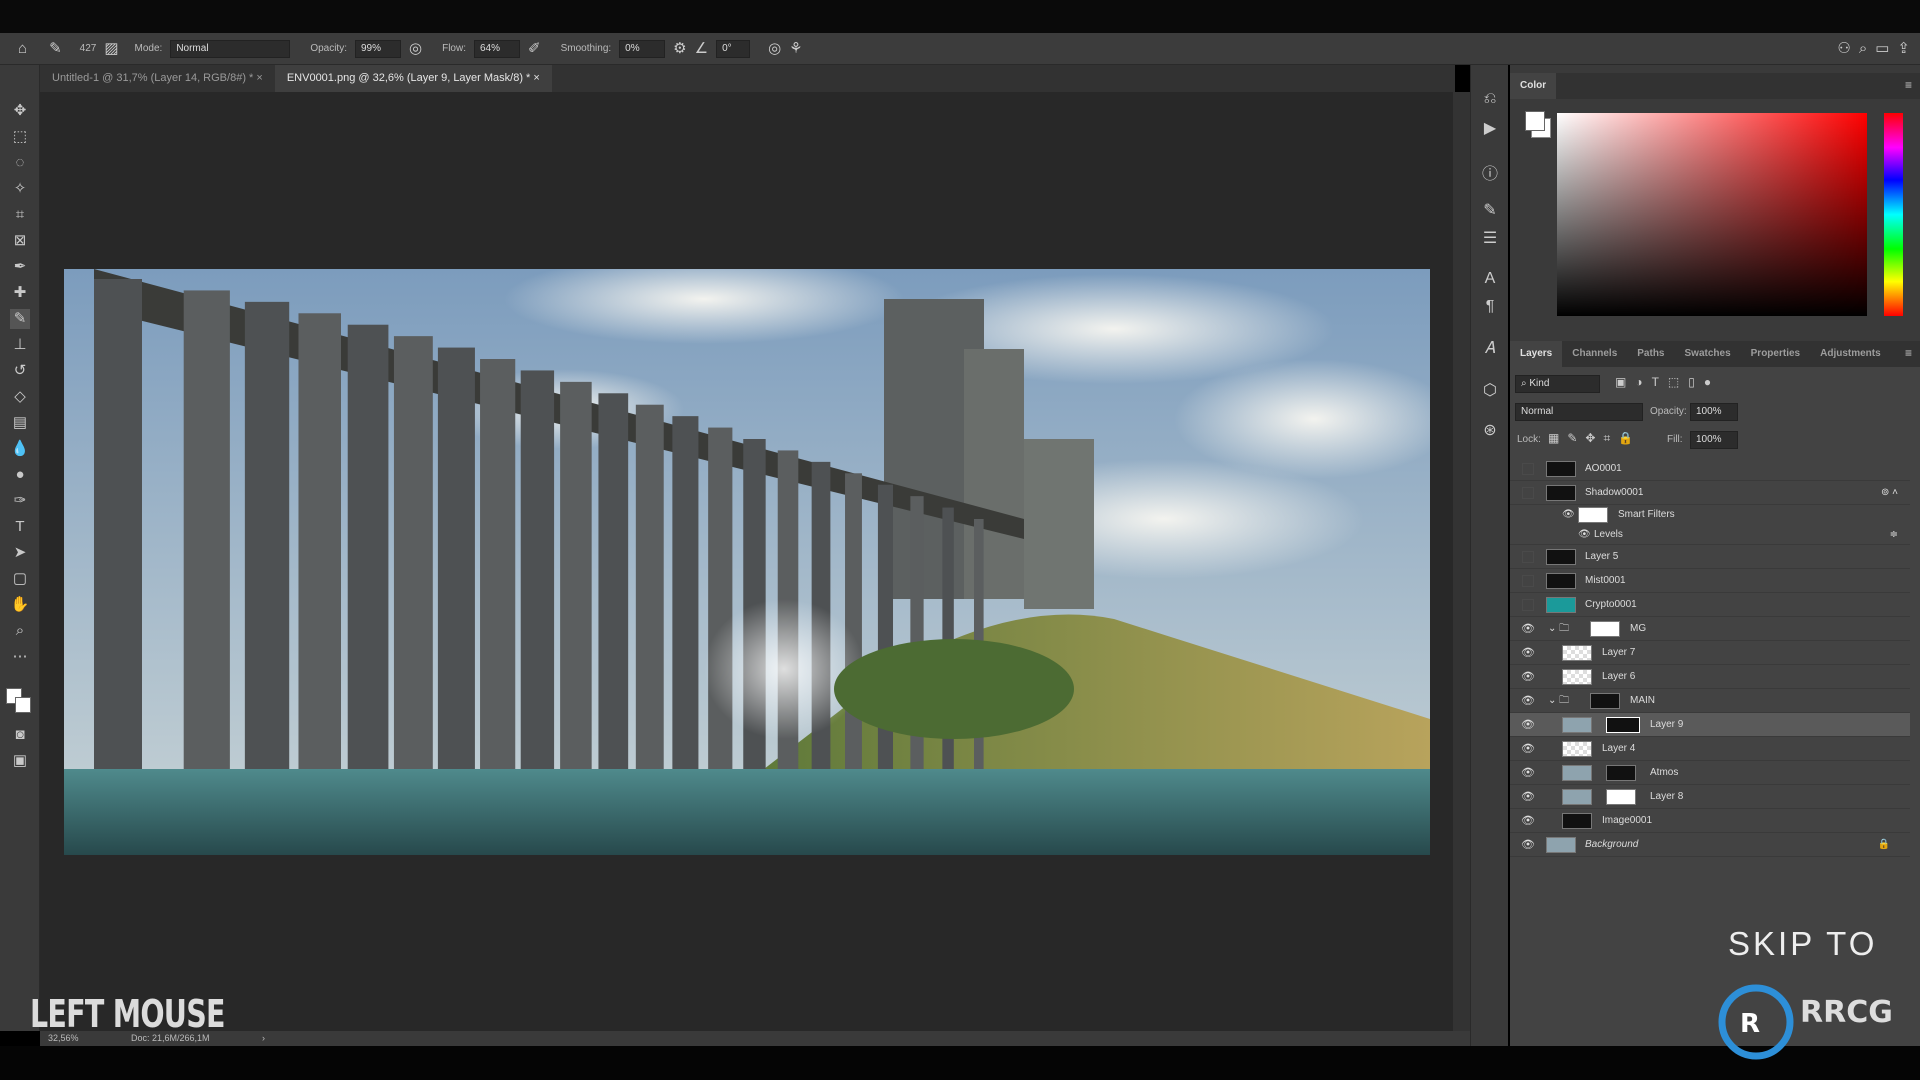  Describe the element at coordinates (1775, 354) in the screenshot. I see `tab-properties: Properties` at that location.